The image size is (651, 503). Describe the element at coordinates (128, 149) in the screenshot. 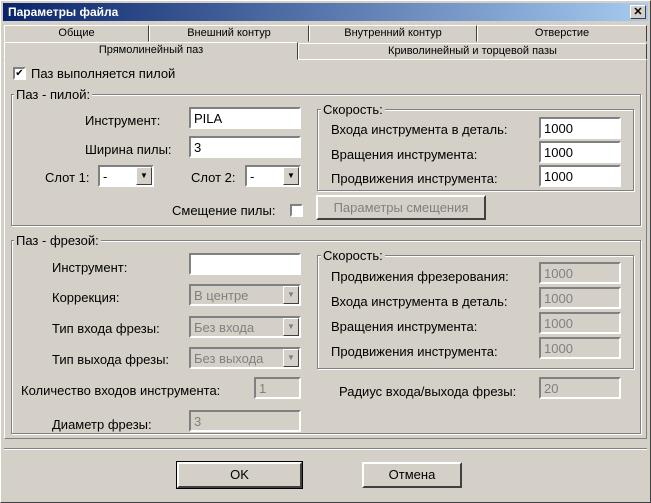

I see `saw-width-label: Ширина пилы:` at that location.